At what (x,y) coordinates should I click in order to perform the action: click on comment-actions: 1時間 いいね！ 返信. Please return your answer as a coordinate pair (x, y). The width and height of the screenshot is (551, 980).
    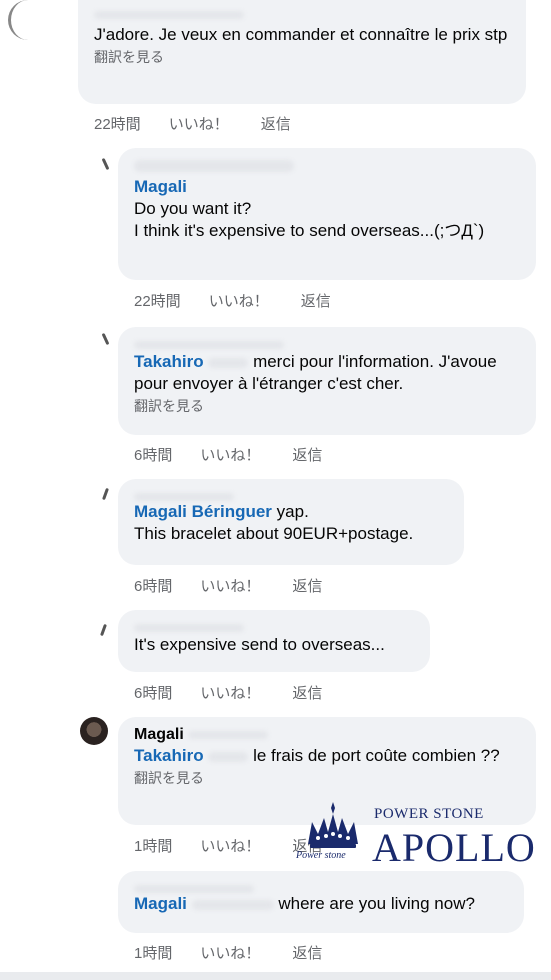
    Looking at the image, I should click on (242, 952).